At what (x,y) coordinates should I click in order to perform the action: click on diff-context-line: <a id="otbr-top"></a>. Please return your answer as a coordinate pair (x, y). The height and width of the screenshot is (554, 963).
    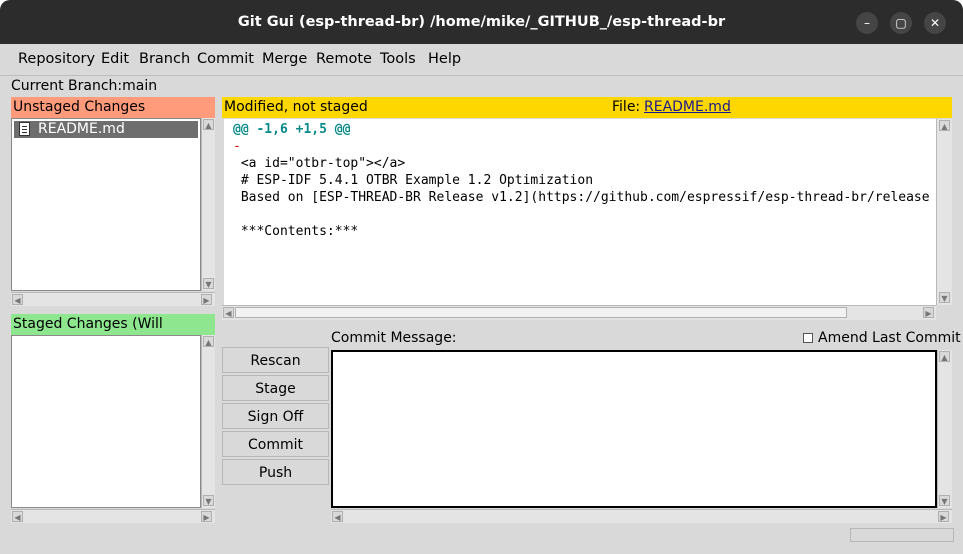
    Looking at the image, I should click on (319, 163).